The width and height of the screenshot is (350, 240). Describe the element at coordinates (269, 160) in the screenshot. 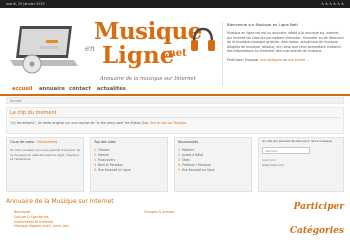

I see `discover-result-link: mp3.com` at that location.